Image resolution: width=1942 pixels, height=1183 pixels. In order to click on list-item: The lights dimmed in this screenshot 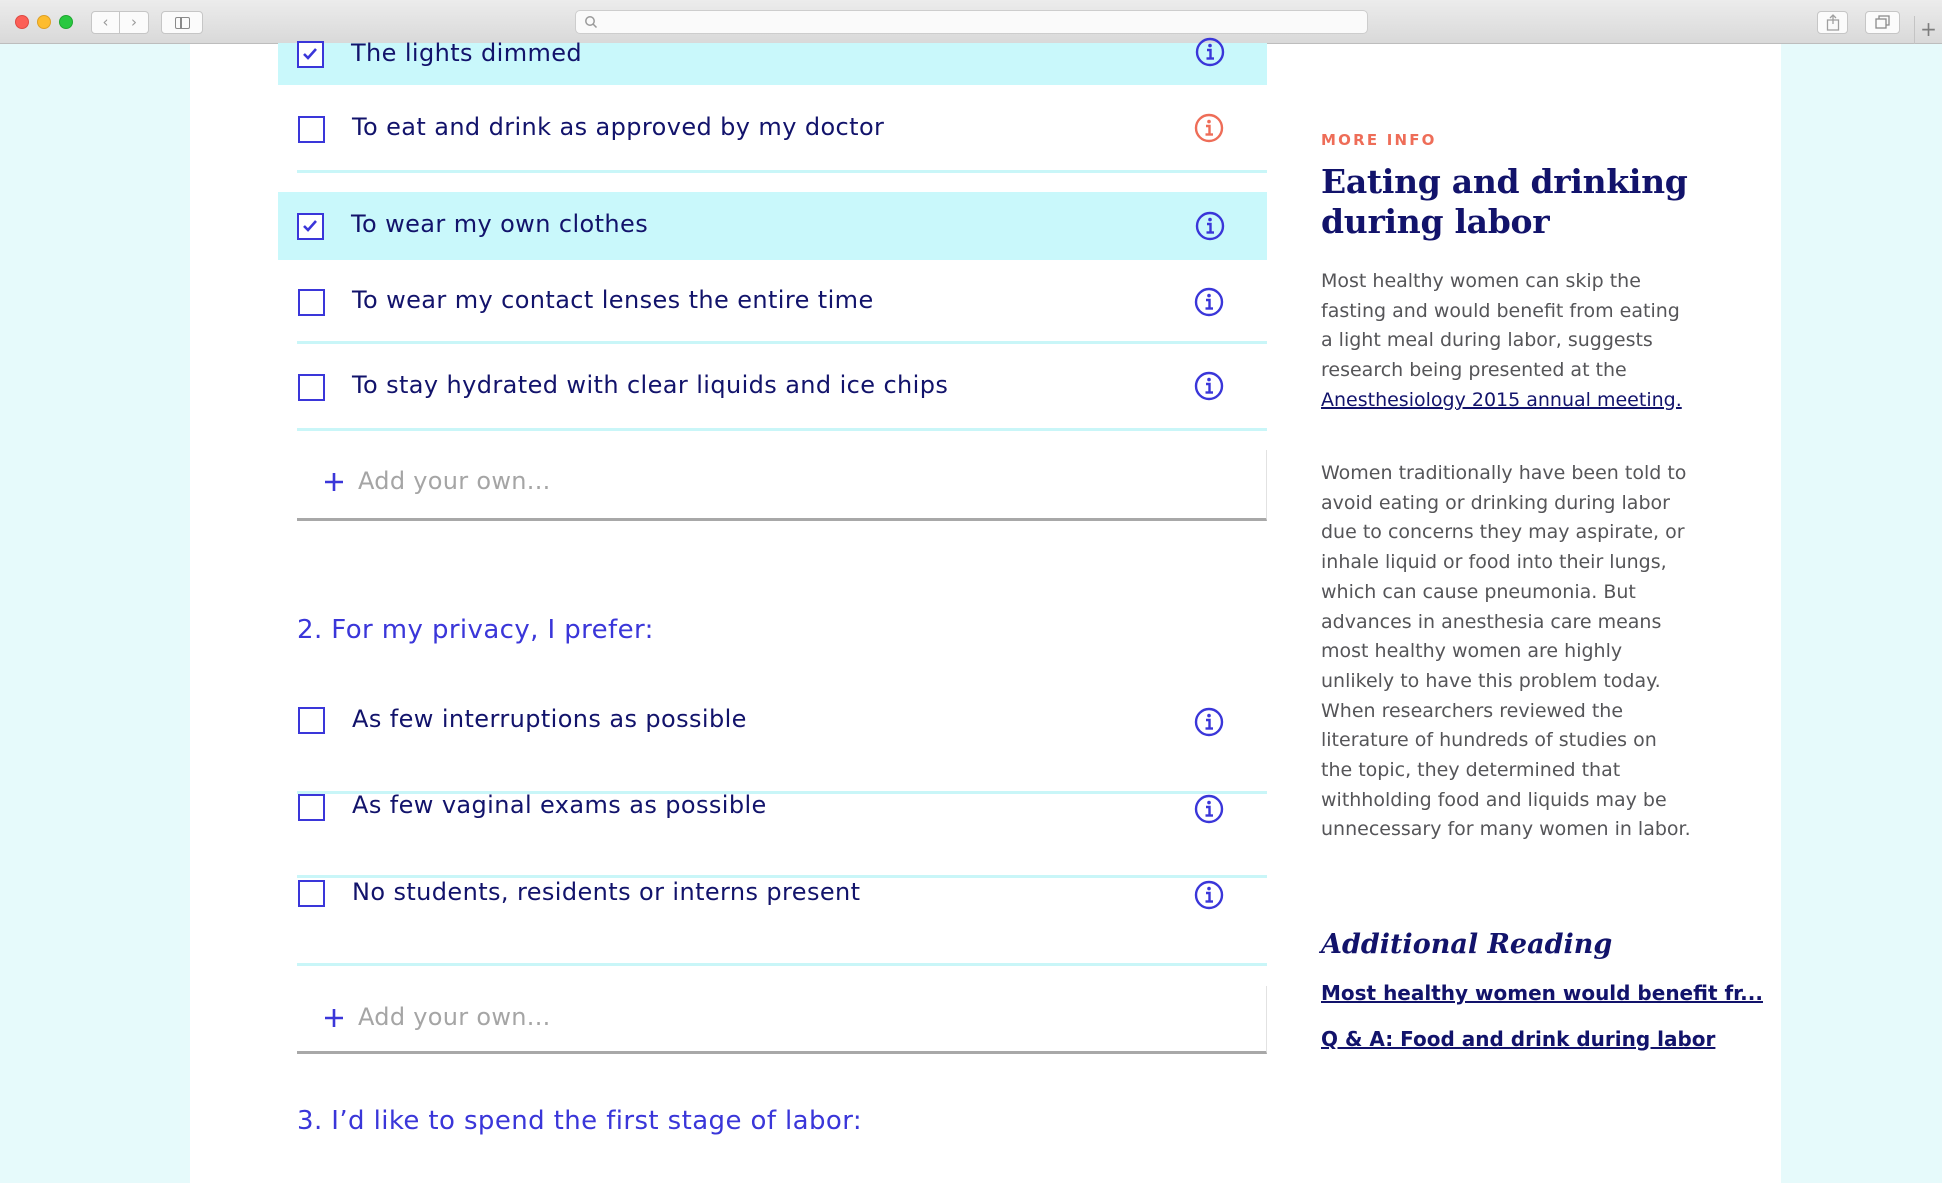, I will do `click(772, 61)`.